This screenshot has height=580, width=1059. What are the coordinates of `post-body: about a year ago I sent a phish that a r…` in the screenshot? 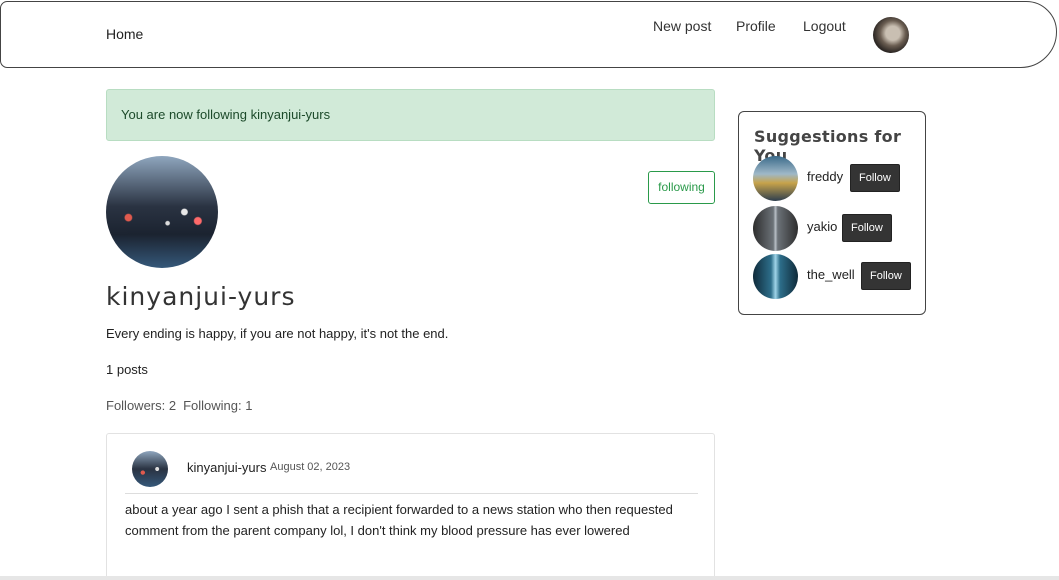 It's located at (399, 520).